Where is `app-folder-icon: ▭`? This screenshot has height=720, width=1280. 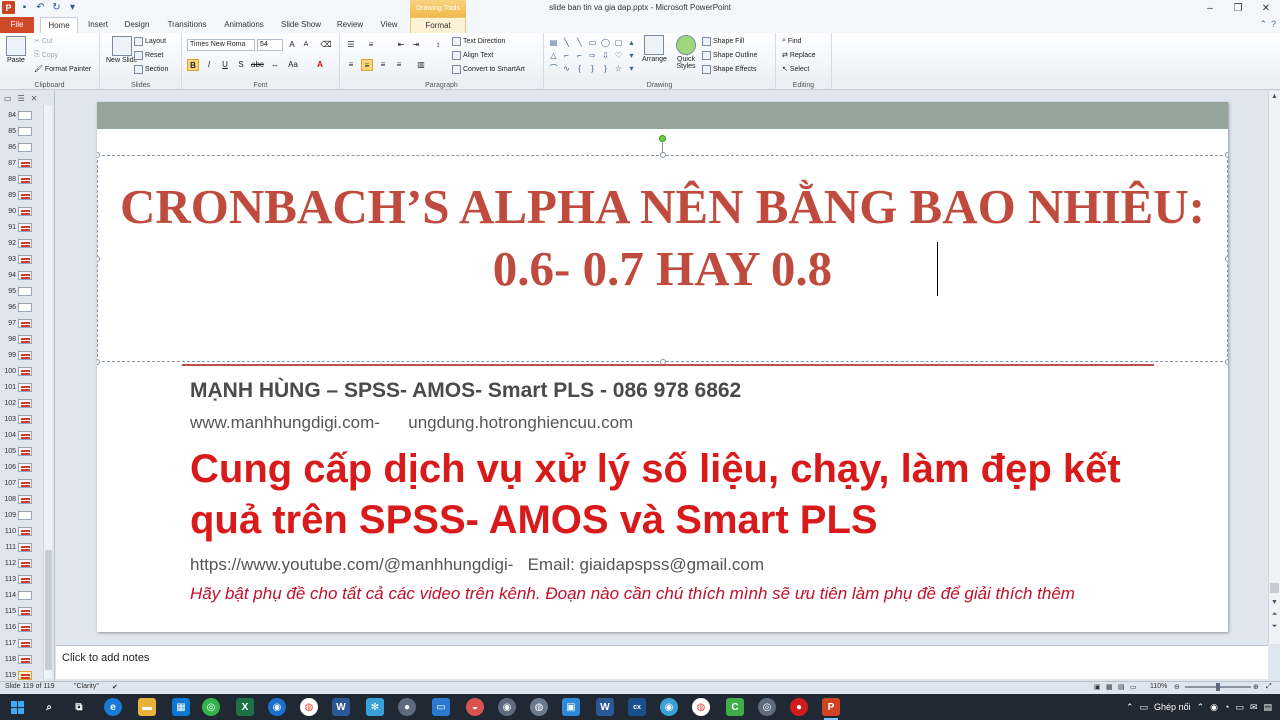
app-folder-icon: ▭ is located at coordinates (441, 707).